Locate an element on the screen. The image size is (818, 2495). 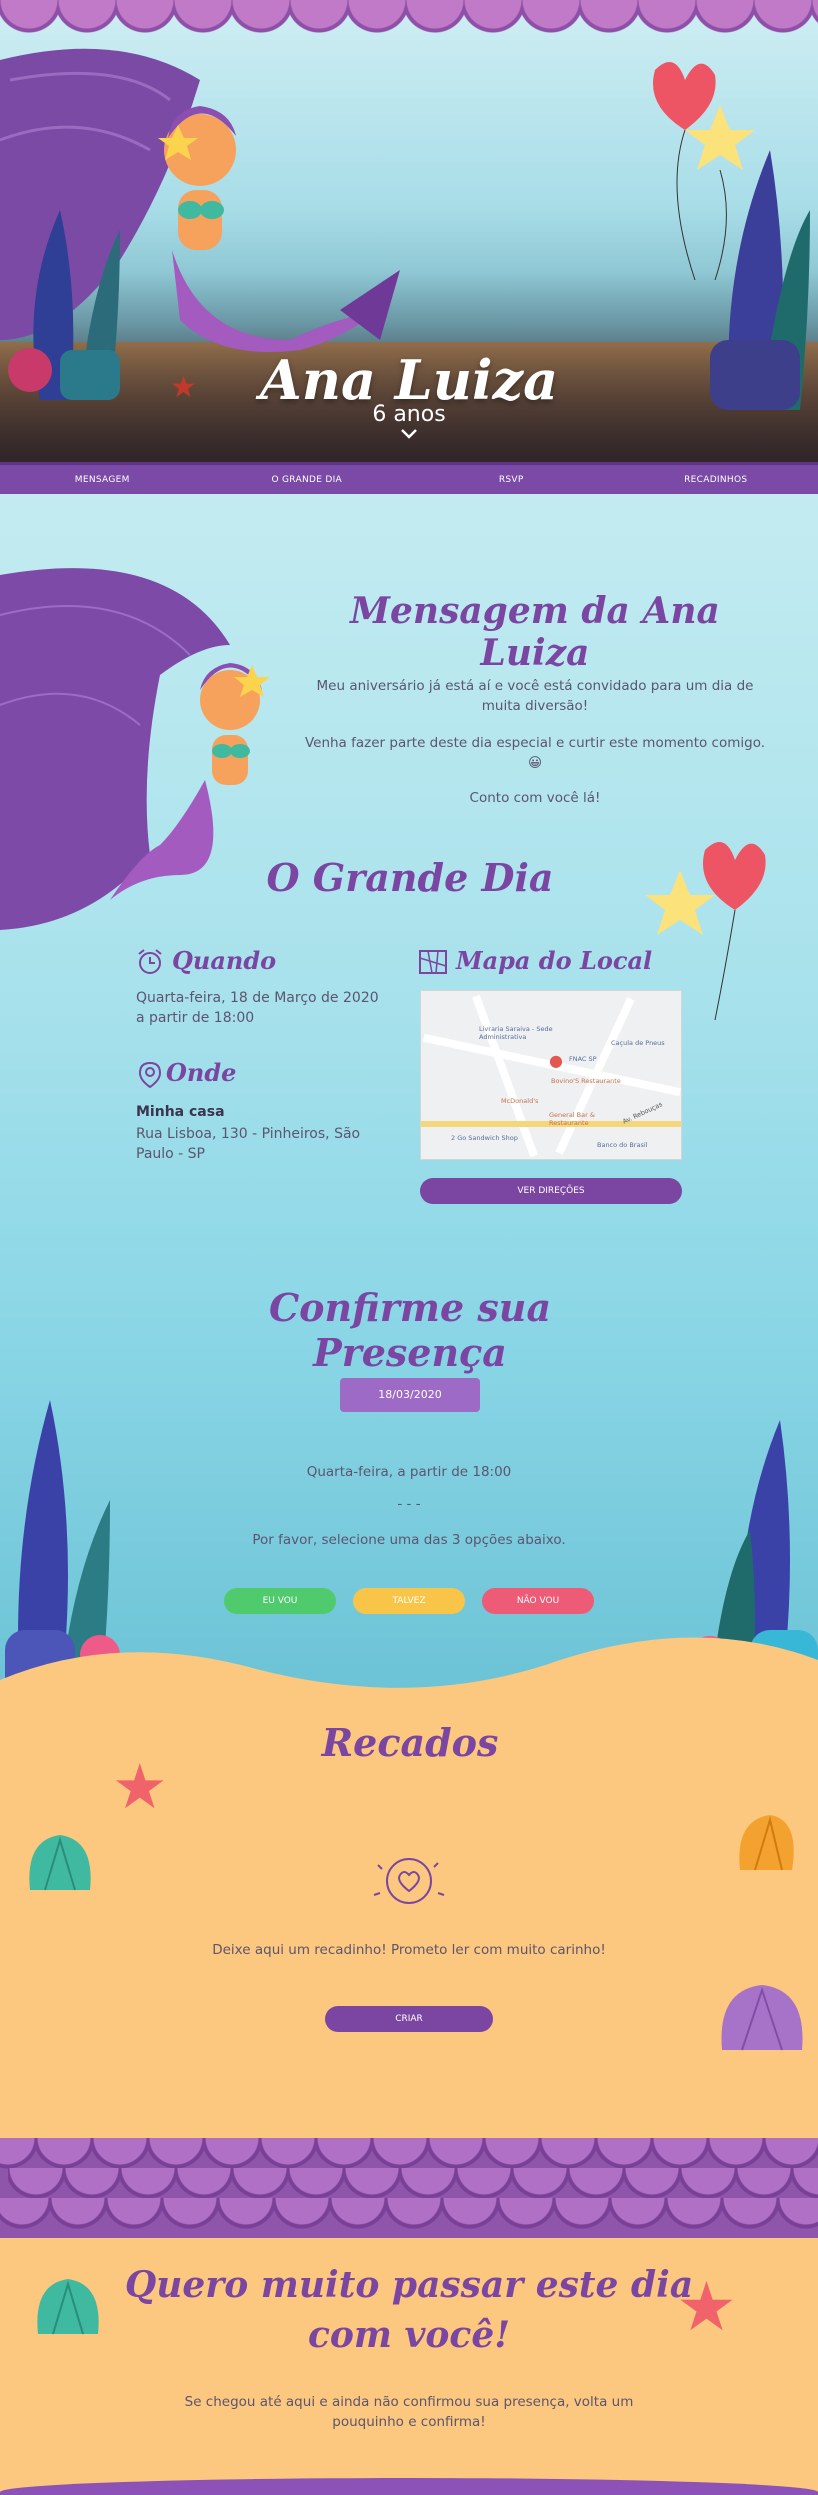
quando-date: Quarta-feira, 18 de Março de 2020 is located at coordinates (257, 998).